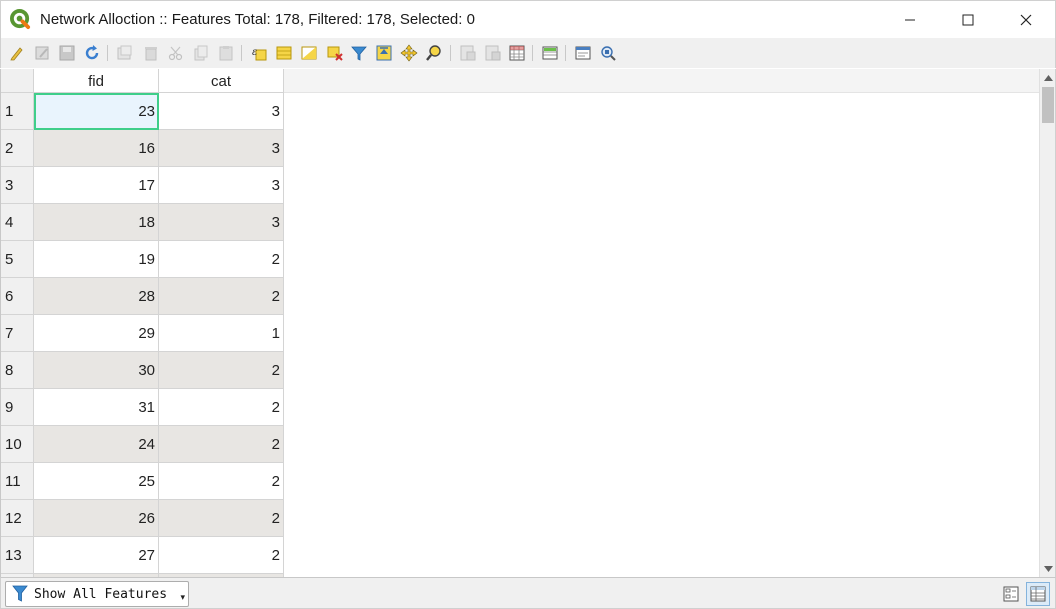  Describe the element at coordinates (517, 53) in the screenshot. I see `field-calculator-icon` at that location.